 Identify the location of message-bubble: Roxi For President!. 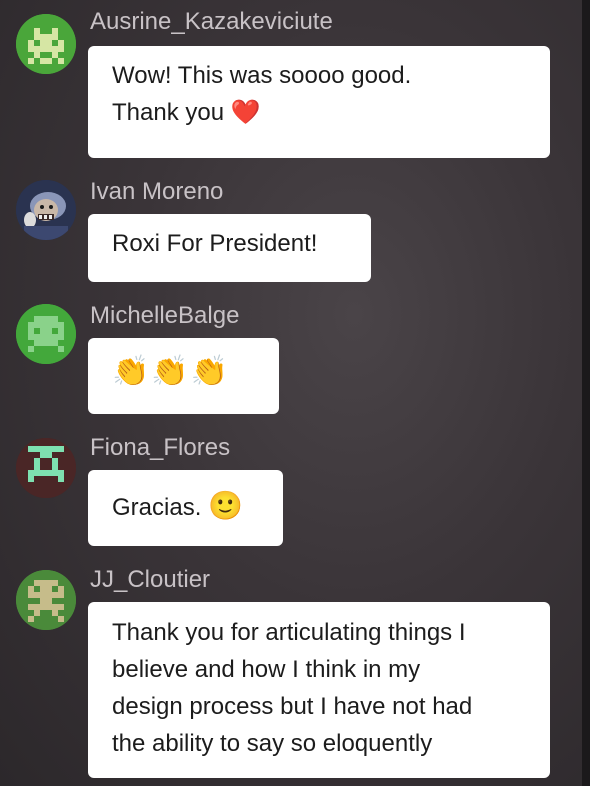
(229, 248).